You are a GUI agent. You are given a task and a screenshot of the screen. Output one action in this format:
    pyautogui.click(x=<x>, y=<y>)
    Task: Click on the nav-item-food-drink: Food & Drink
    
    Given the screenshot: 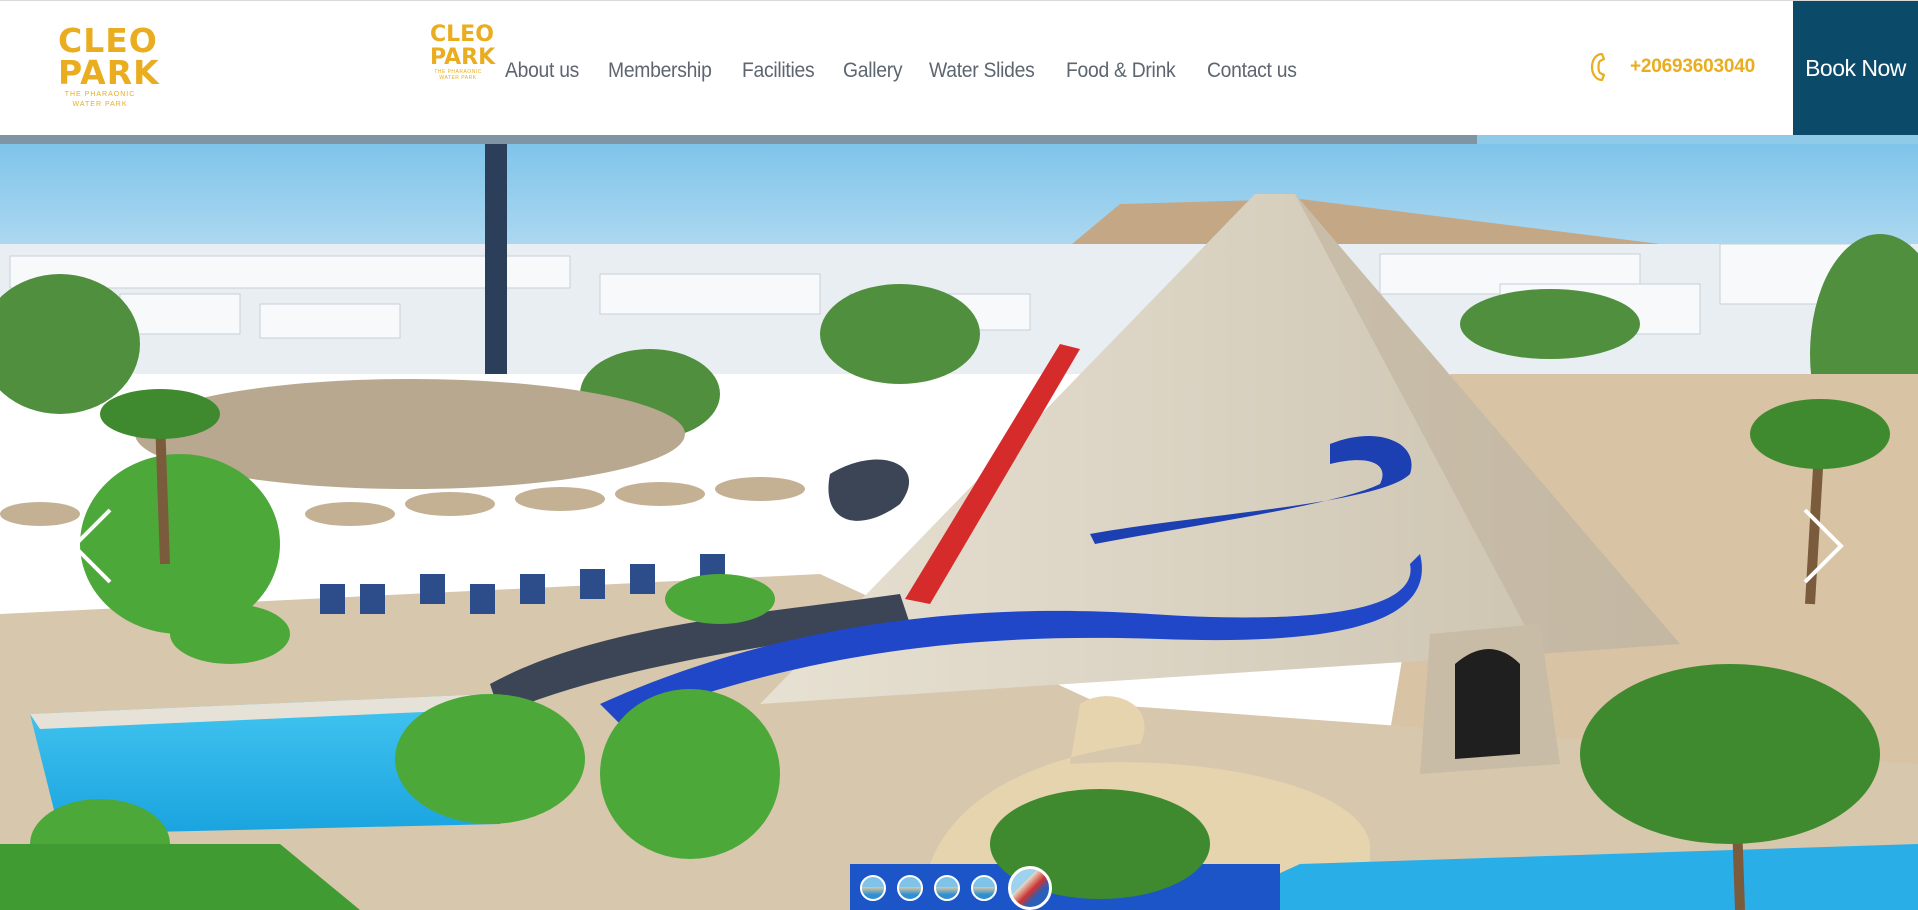 What is the action you would take?
    pyautogui.click(x=1121, y=71)
    